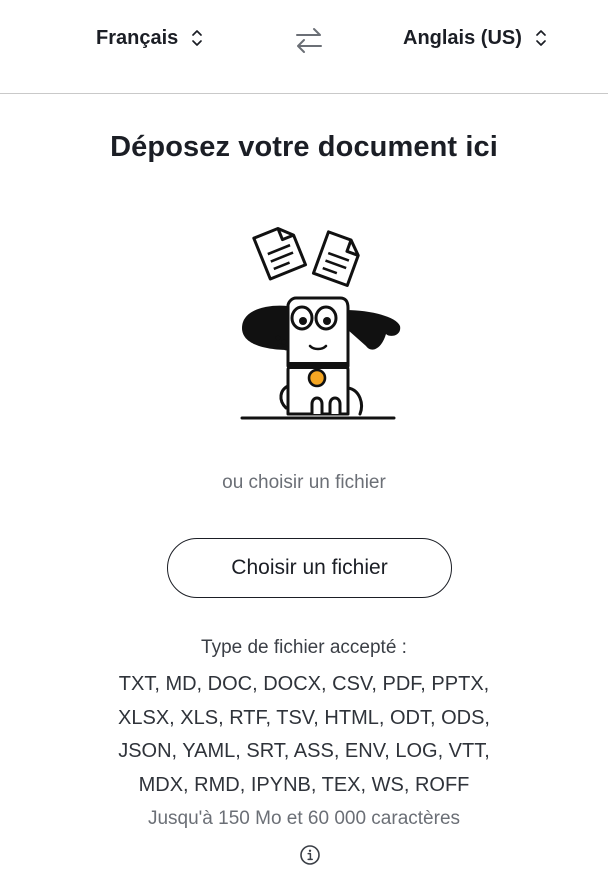  I want to click on target-language-label: Anglais (US), so click(462, 37).